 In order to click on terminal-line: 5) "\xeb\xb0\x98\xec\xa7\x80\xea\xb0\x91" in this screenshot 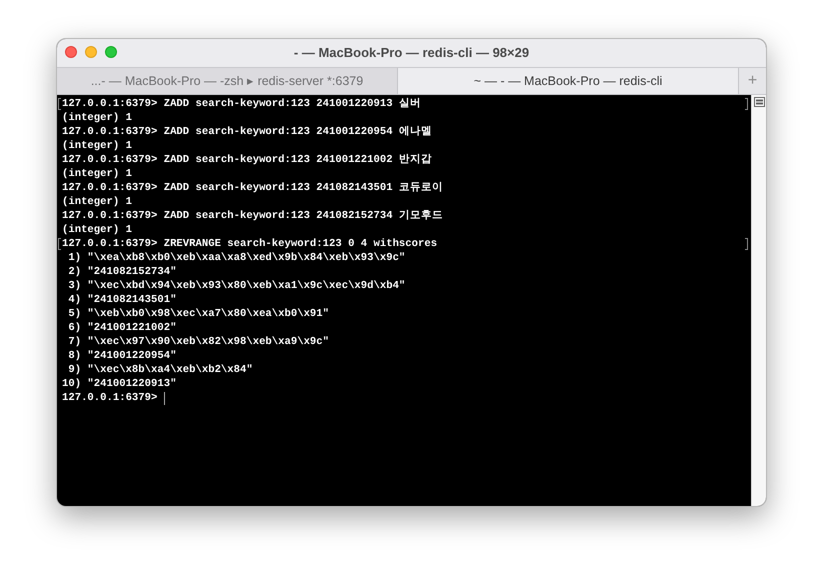, I will do `click(198, 314)`.